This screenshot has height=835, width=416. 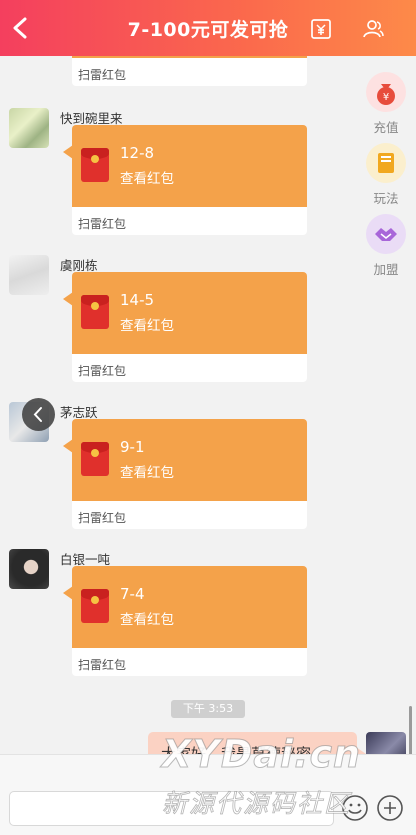 I want to click on page-title: 7-100元可发可抢, so click(x=208, y=29).